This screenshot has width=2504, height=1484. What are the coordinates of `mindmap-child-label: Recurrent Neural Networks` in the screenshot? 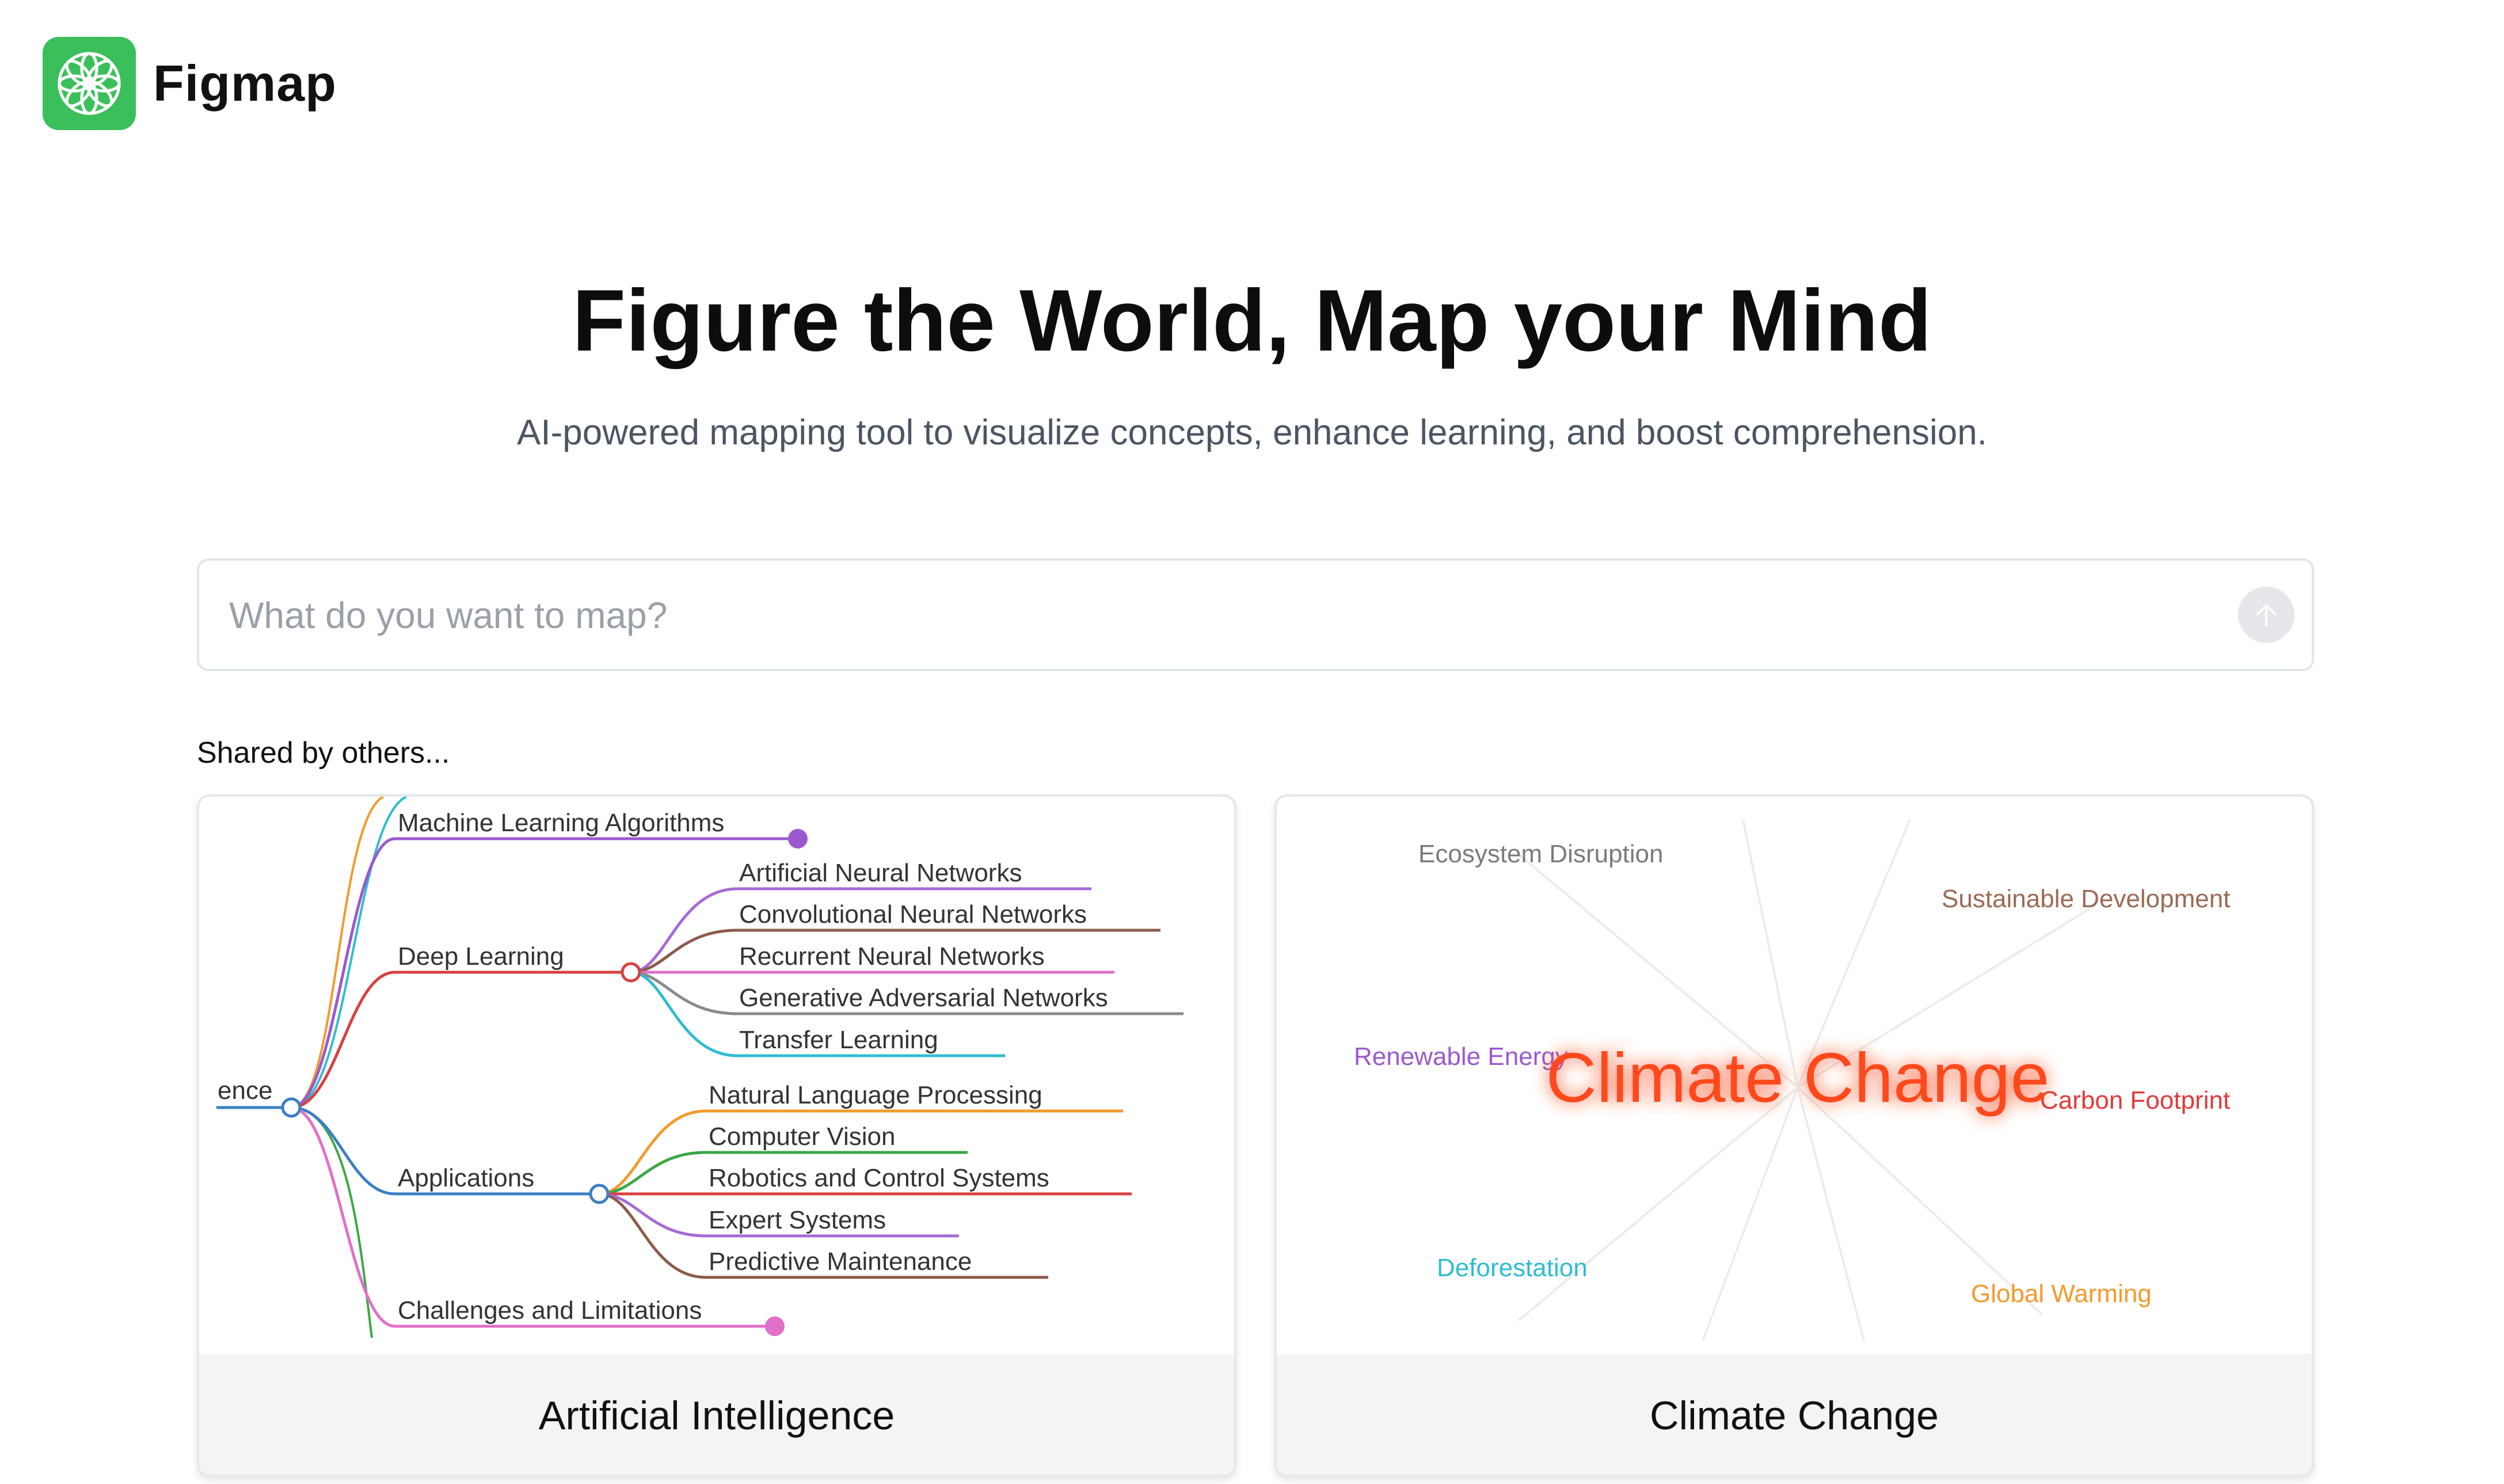 It's located at (892, 956).